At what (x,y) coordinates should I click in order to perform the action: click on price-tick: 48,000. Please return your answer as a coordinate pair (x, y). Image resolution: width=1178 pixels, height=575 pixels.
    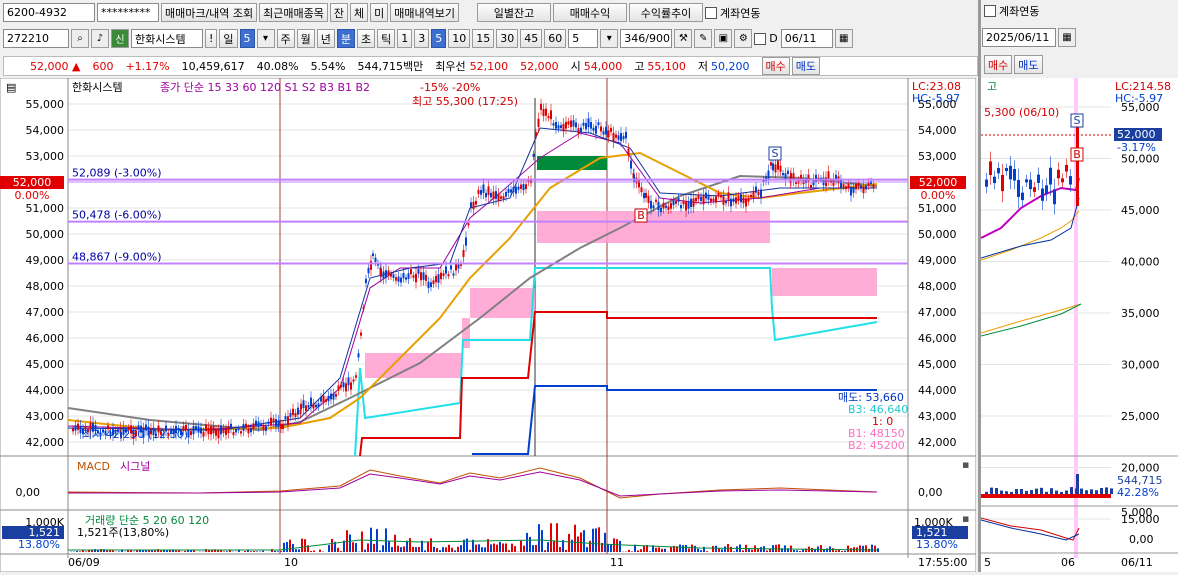
    Looking at the image, I should click on (45, 286).